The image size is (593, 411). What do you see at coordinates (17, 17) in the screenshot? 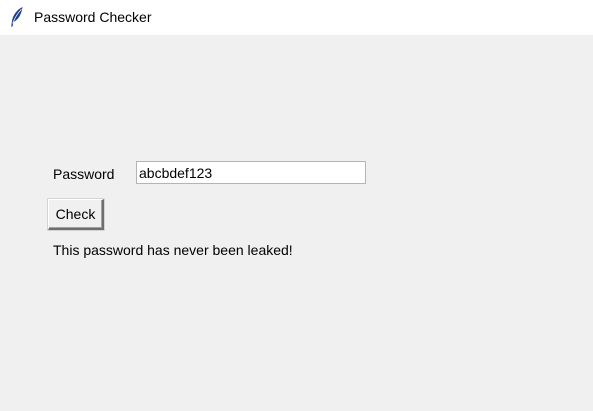
I see `feather-icon` at bounding box center [17, 17].